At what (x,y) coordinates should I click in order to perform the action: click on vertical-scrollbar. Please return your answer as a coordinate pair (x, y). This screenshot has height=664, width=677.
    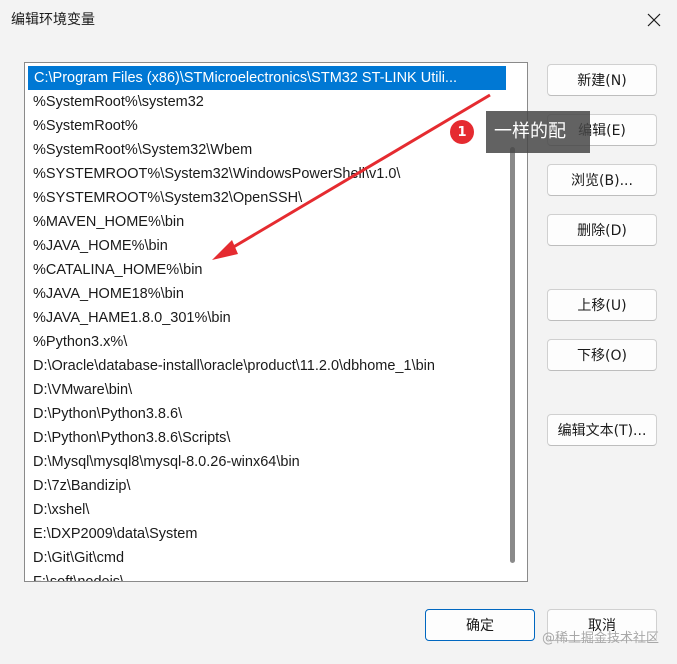
    Looking at the image, I should click on (512, 355).